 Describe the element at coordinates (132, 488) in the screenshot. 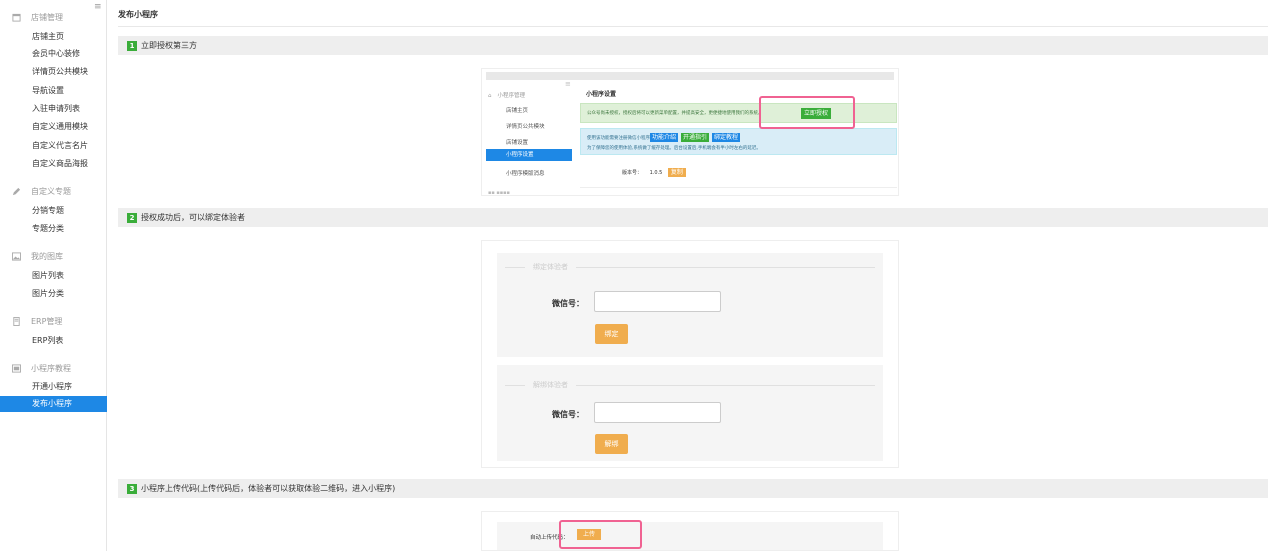

I see `step-number: 3` at that location.